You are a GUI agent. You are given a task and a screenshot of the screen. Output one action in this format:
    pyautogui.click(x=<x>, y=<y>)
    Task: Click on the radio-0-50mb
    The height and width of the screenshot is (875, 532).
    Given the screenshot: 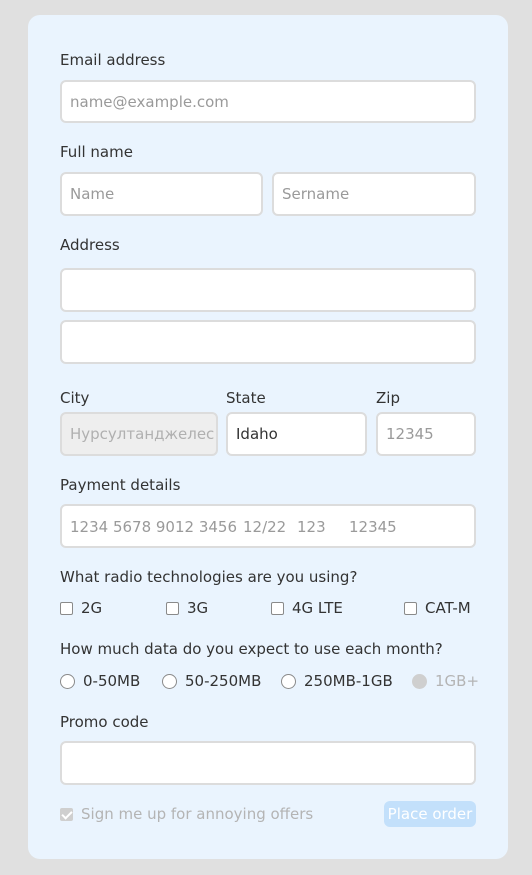 What is the action you would take?
    pyautogui.click(x=67, y=681)
    